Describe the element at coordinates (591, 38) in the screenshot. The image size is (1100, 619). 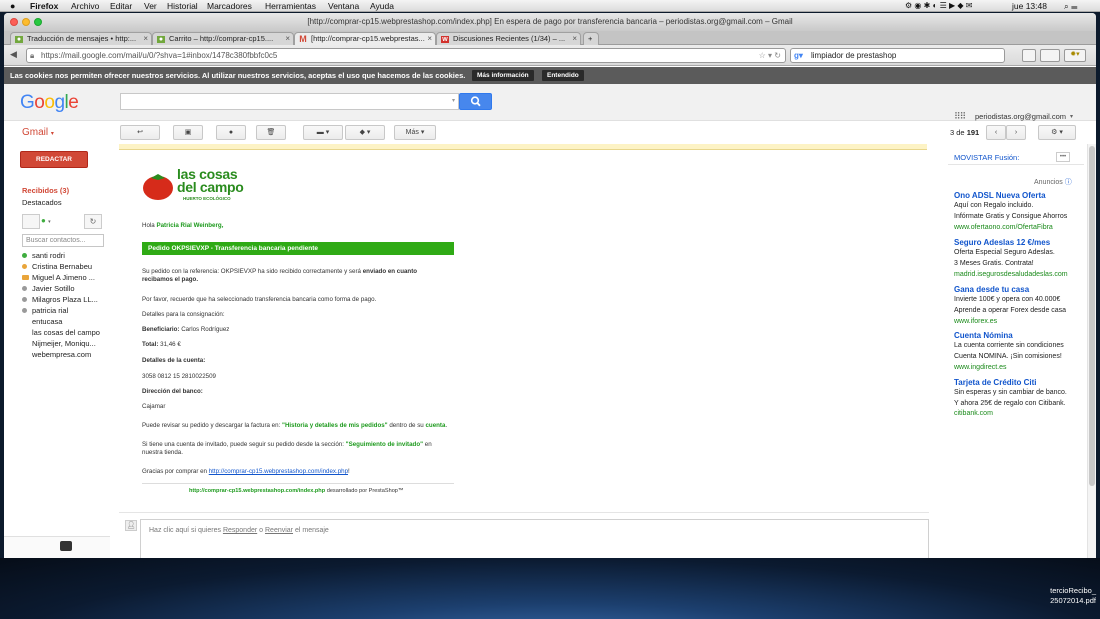
I see `new-tab-button: +` at that location.